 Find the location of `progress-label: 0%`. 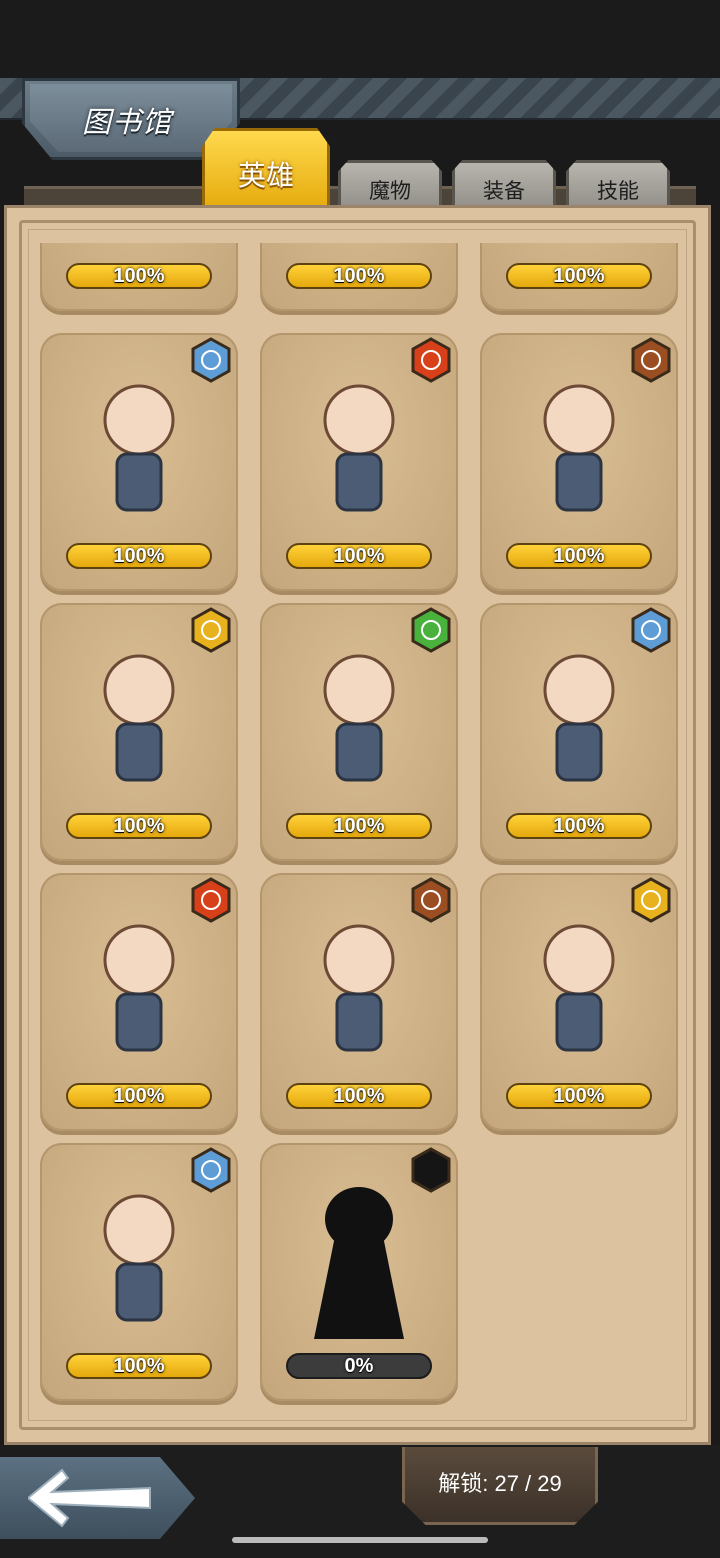

progress-label: 0% is located at coordinates (359, 1365).